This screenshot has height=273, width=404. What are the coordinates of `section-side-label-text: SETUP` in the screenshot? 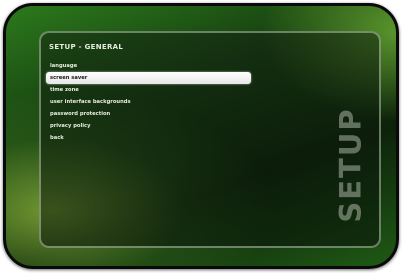 It's located at (351, 165).